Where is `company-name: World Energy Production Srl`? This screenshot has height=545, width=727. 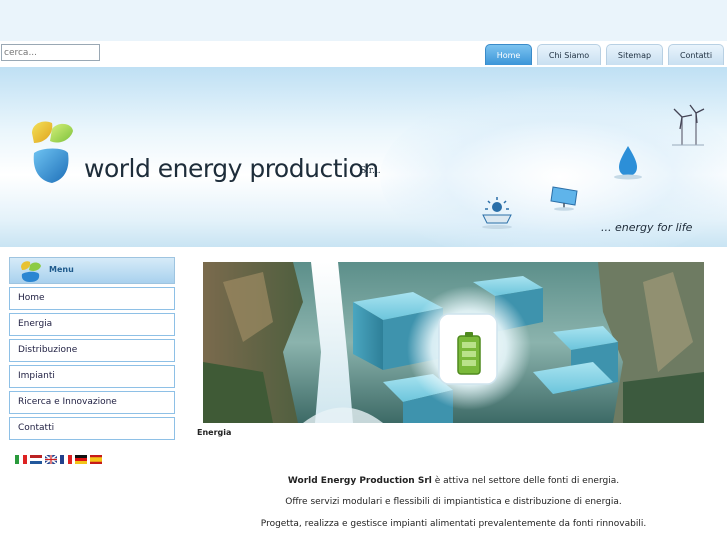
company-name: World Energy Production Srl is located at coordinates (359, 481).